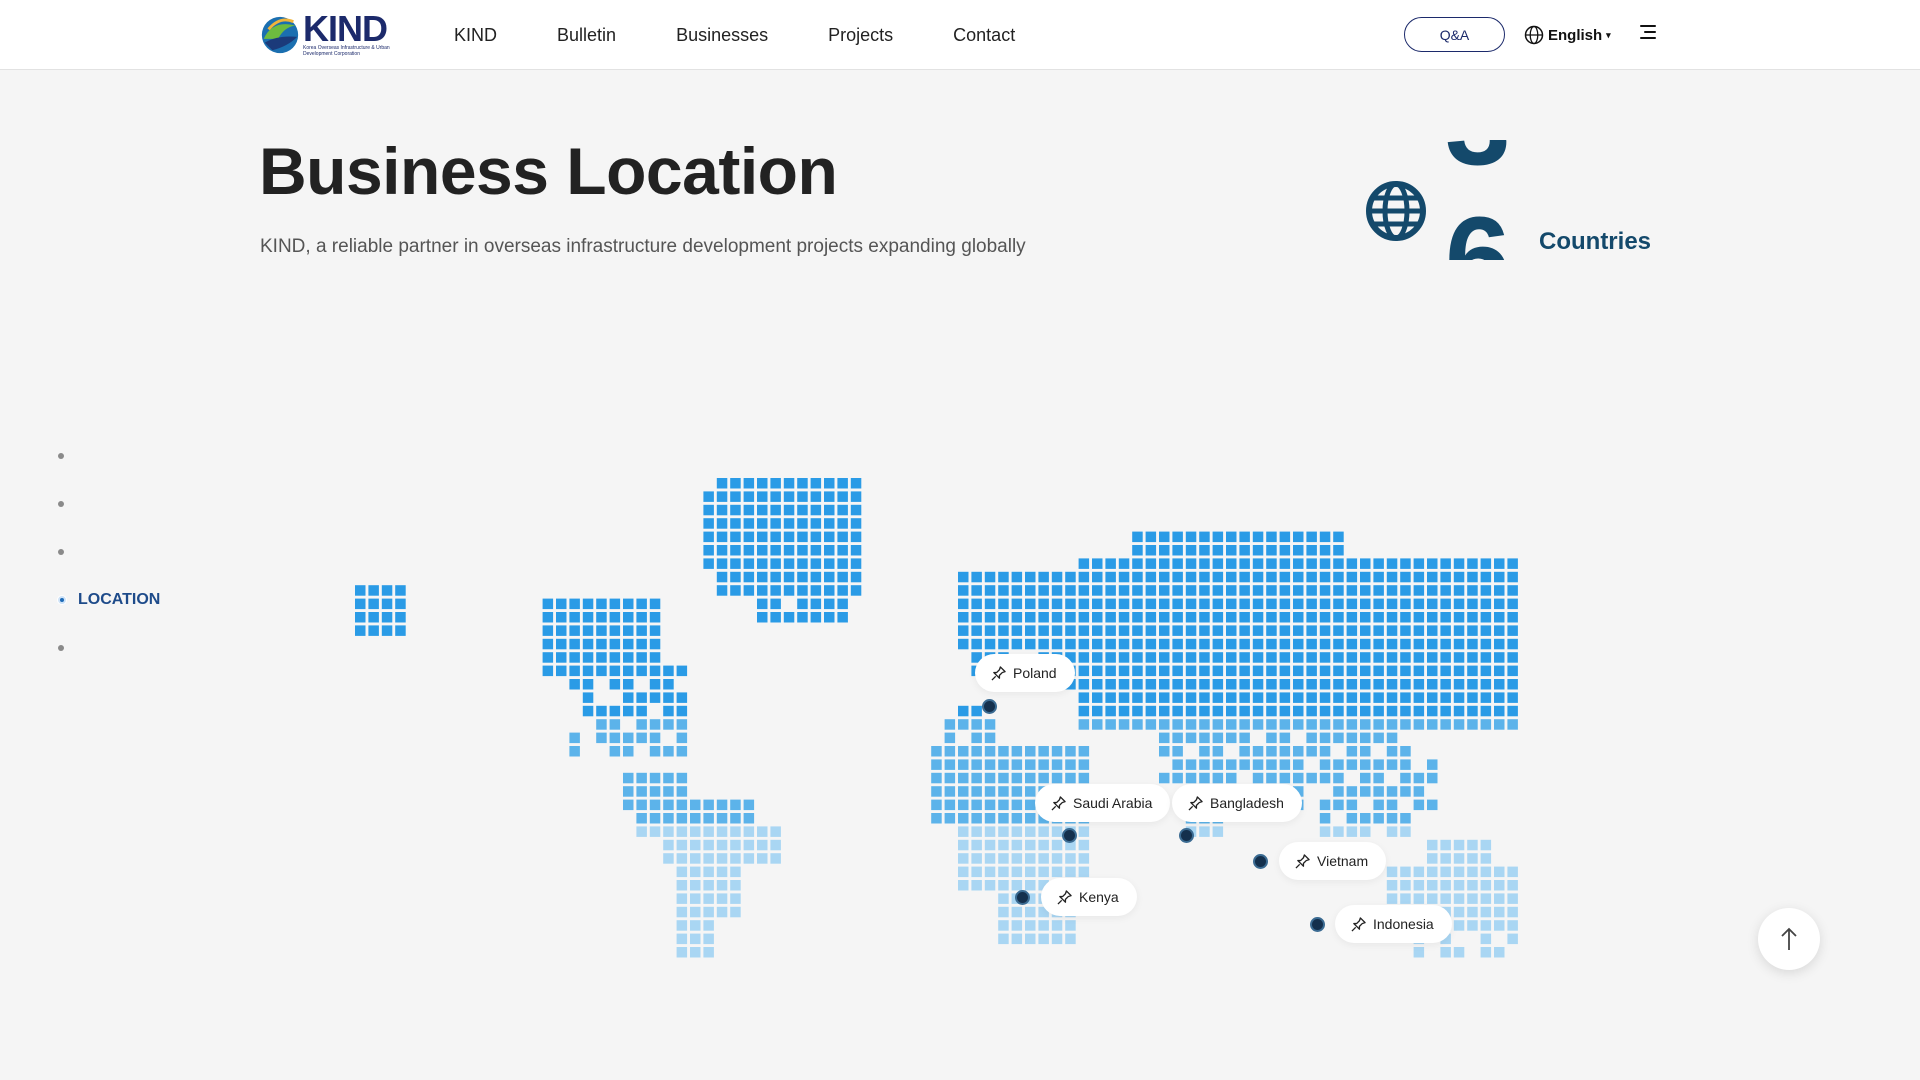 The width and height of the screenshot is (1920, 1080). Describe the element at coordinates (1478, 161) in the screenshot. I see `counter-digit-top: 3` at that location.